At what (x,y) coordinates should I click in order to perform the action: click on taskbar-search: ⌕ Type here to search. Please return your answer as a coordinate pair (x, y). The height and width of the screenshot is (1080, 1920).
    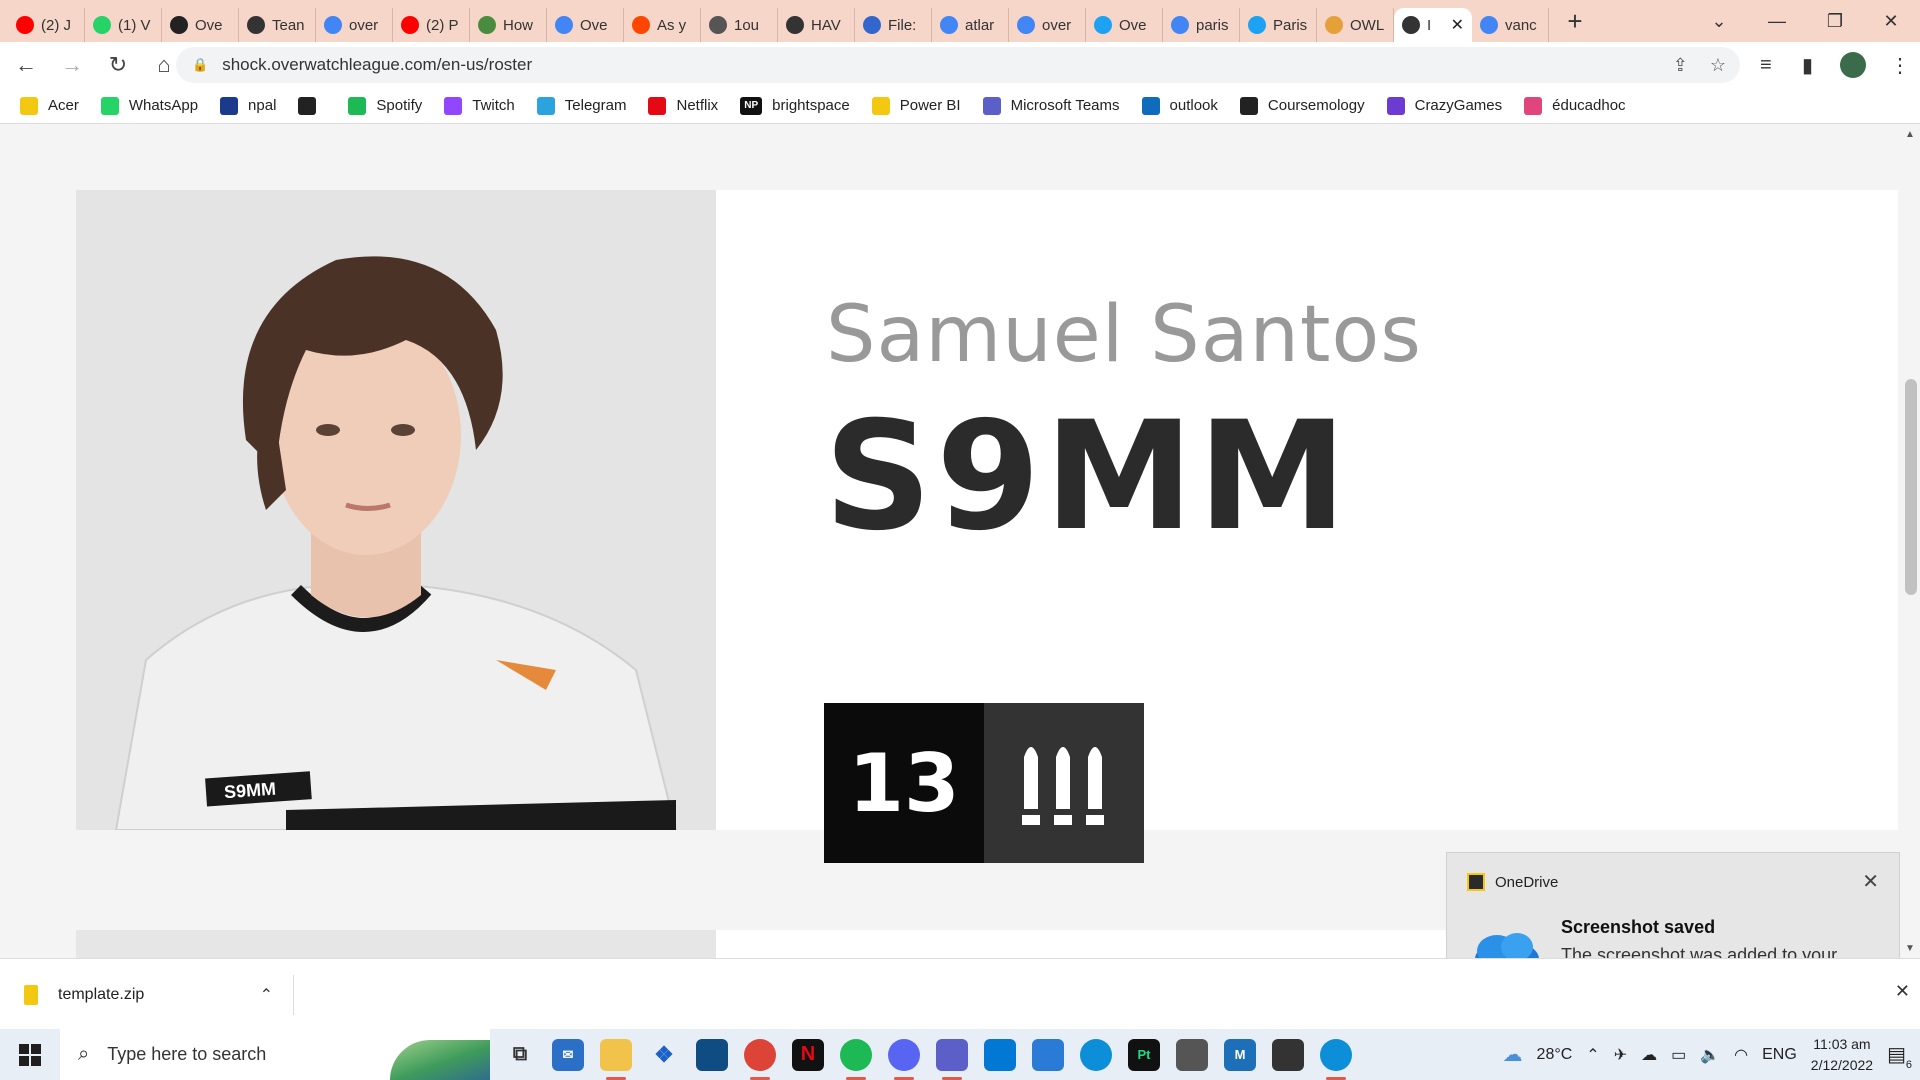
    Looking at the image, I should click on (275, 1054).